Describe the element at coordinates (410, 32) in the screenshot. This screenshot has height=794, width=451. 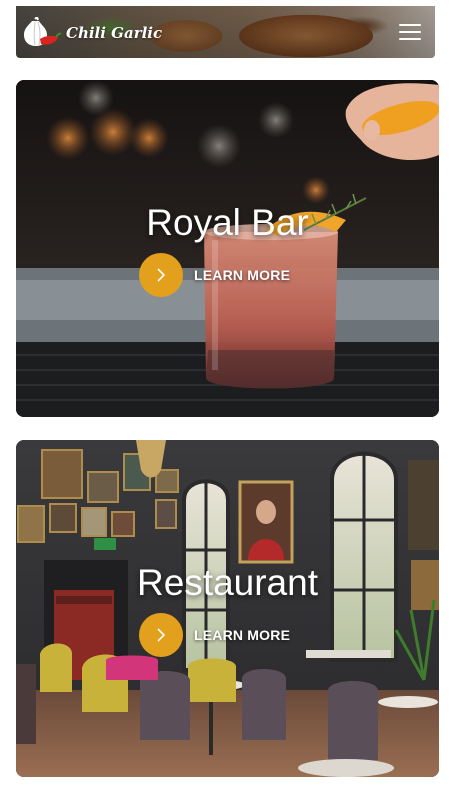
I see `hamburger-menu-icon` at that location.